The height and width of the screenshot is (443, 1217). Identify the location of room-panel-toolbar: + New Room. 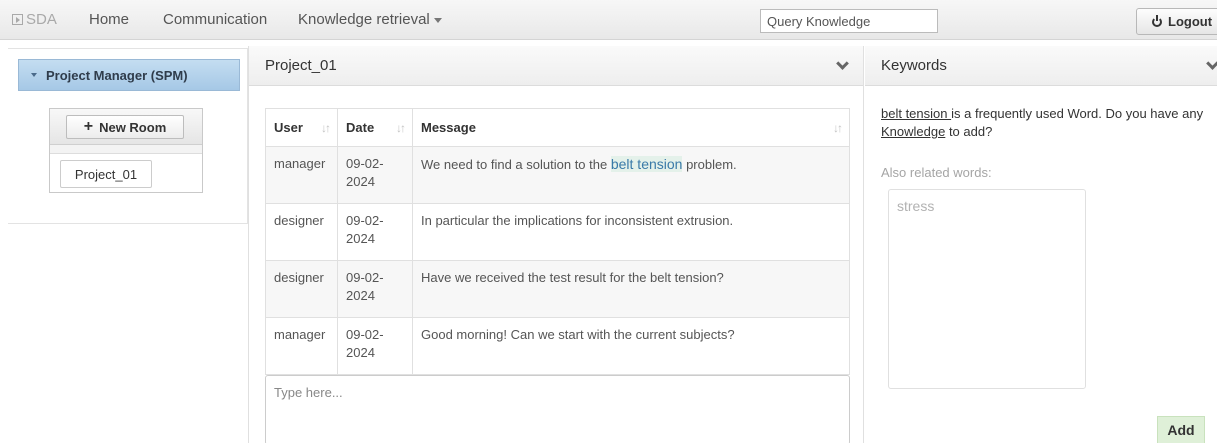
(126, 127).